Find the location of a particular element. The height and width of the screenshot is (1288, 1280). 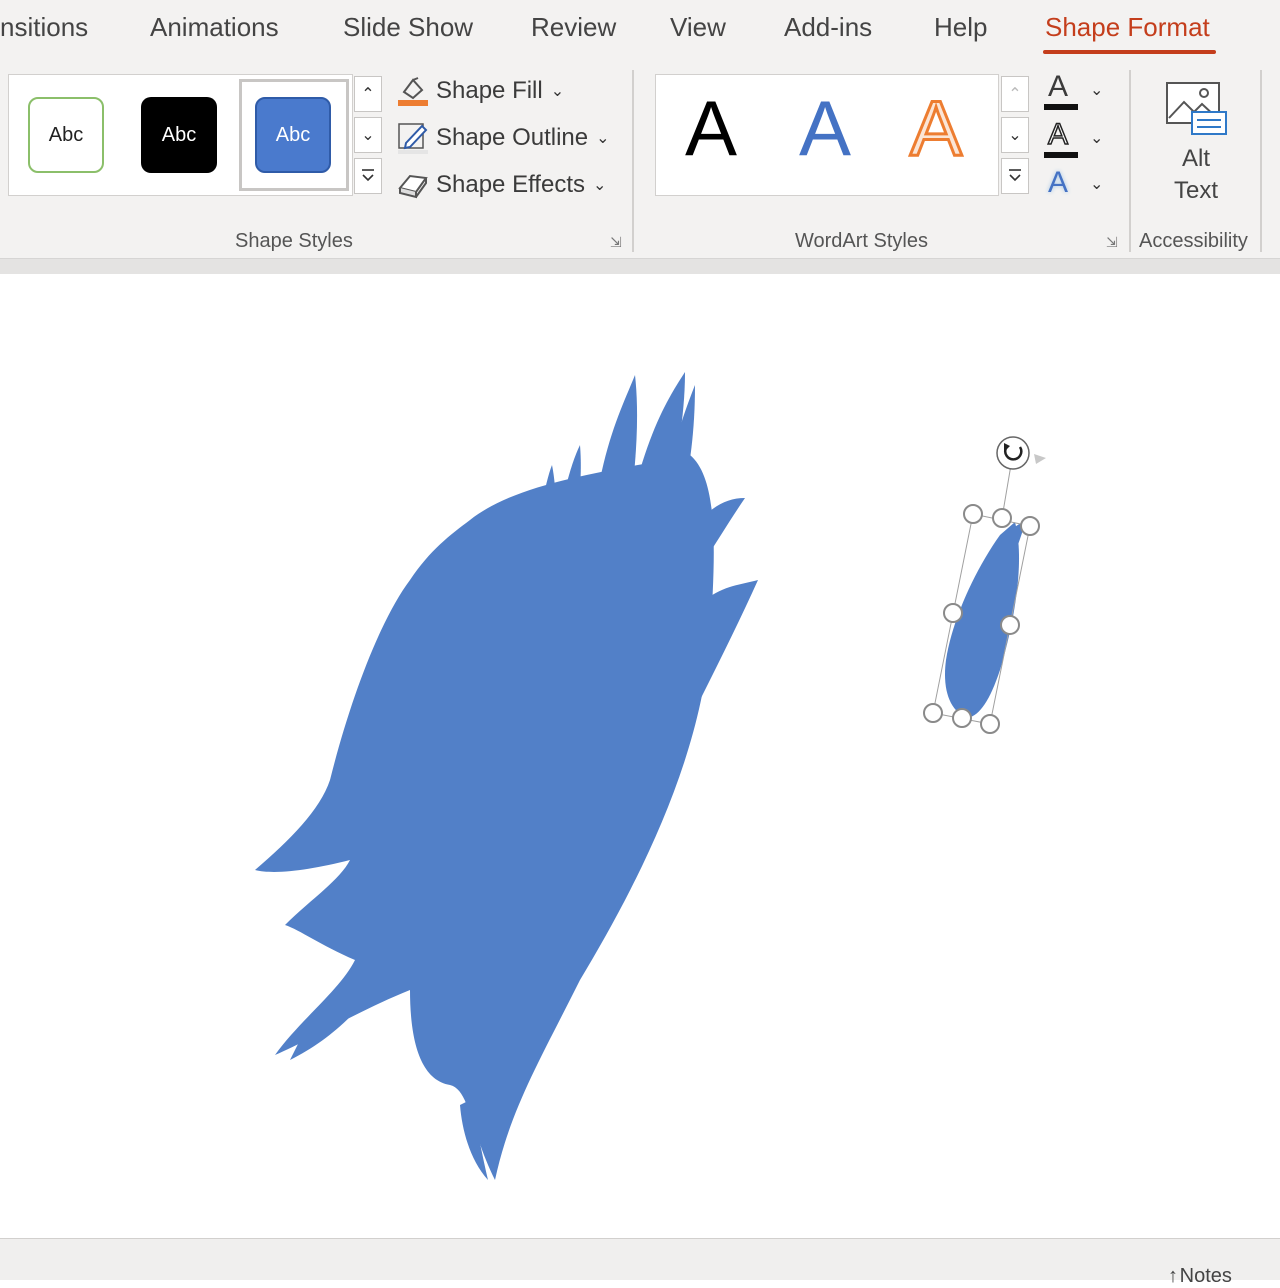

notes-button: ↑ Notes is located at coordinates (1200, 1276).